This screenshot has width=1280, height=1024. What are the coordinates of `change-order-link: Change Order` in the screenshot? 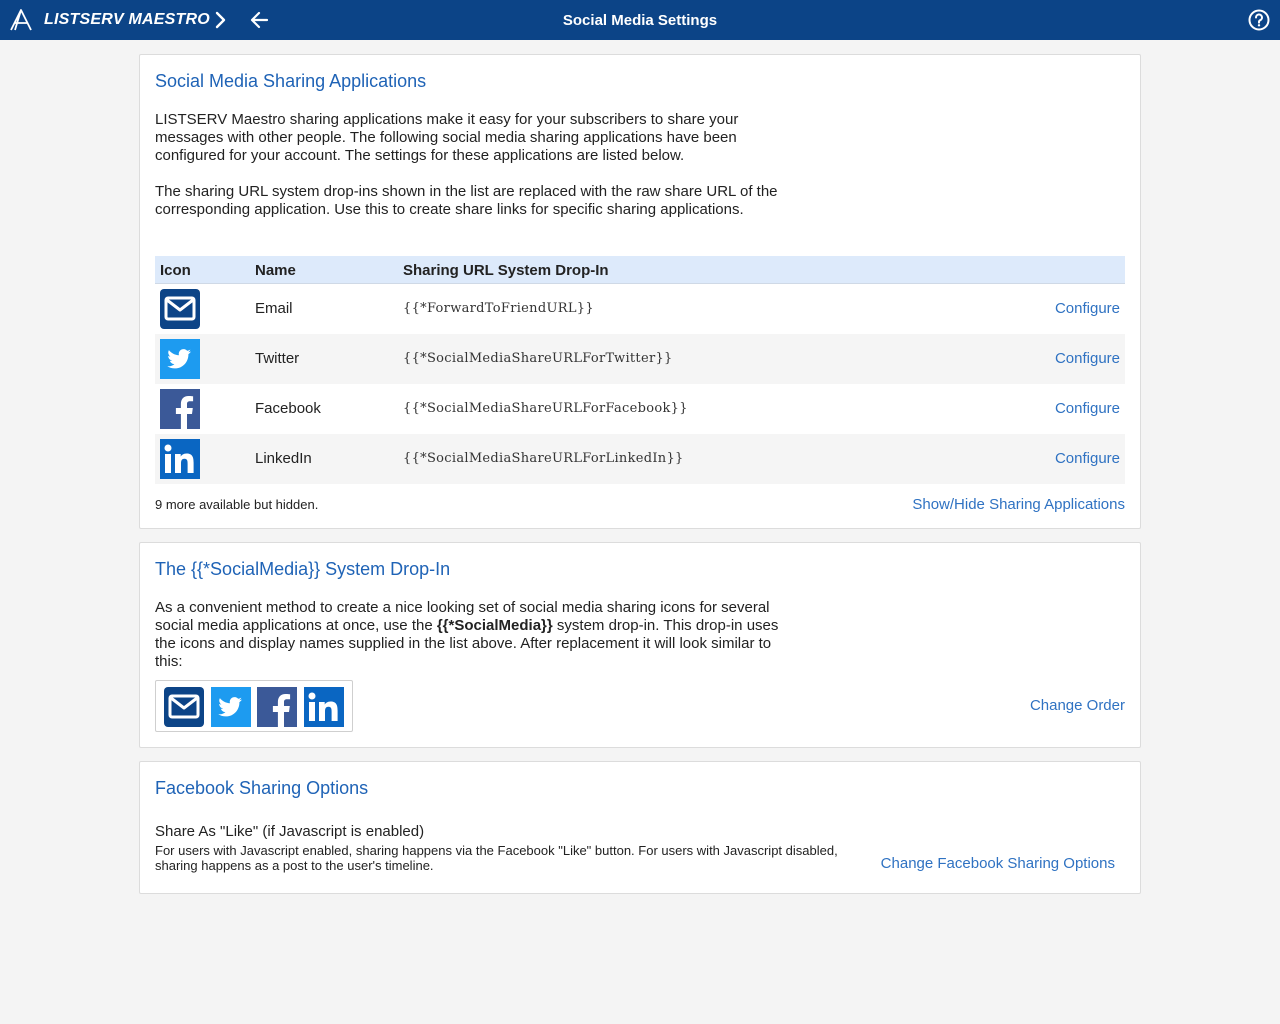 It's located at (1077, 705).